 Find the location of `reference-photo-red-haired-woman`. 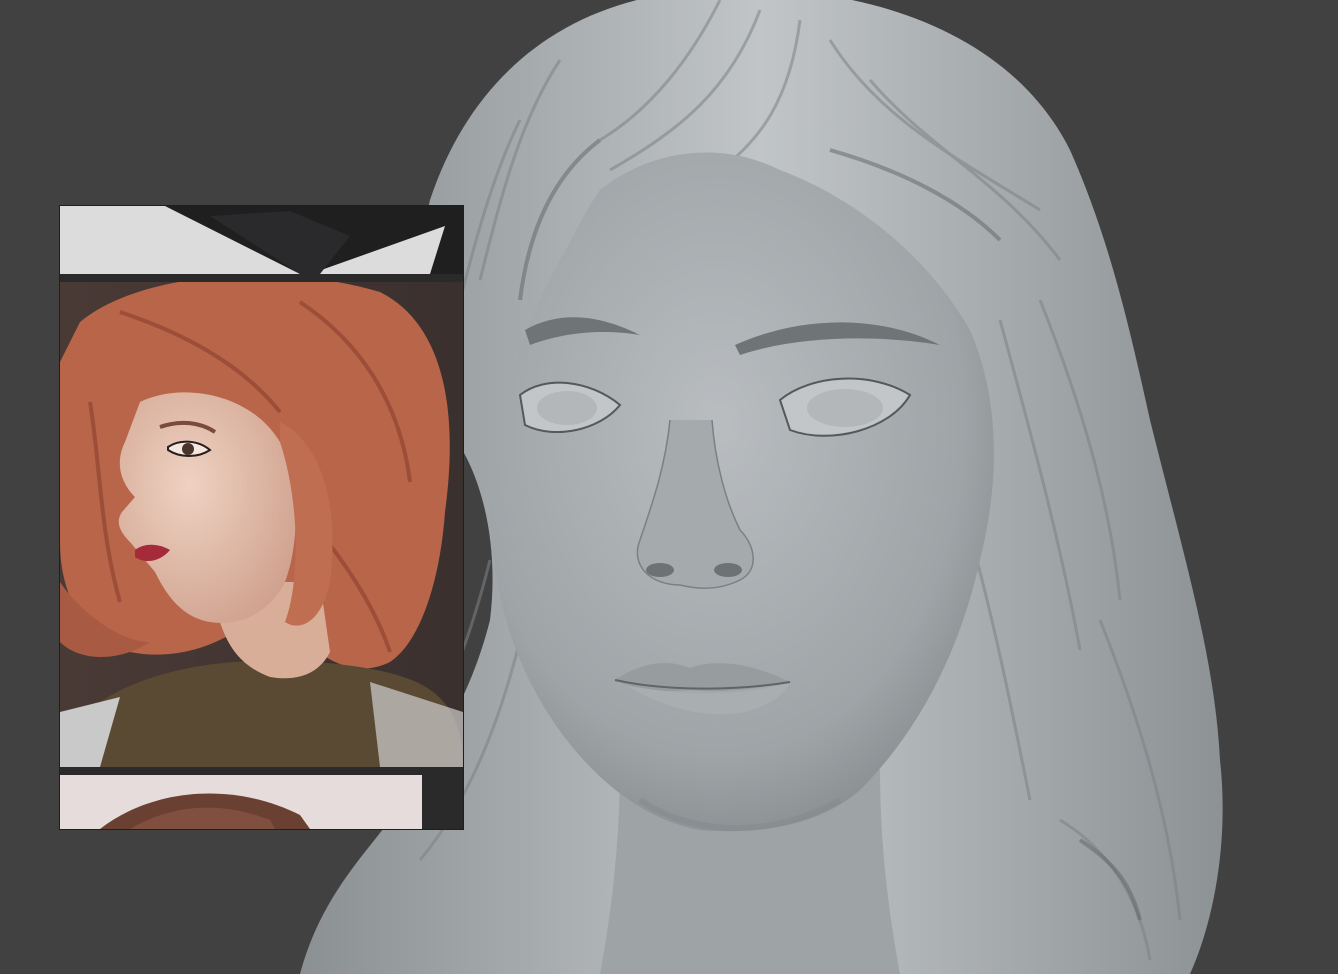

reference-photo-red-haired-woman is located at coordinates (261, 524).